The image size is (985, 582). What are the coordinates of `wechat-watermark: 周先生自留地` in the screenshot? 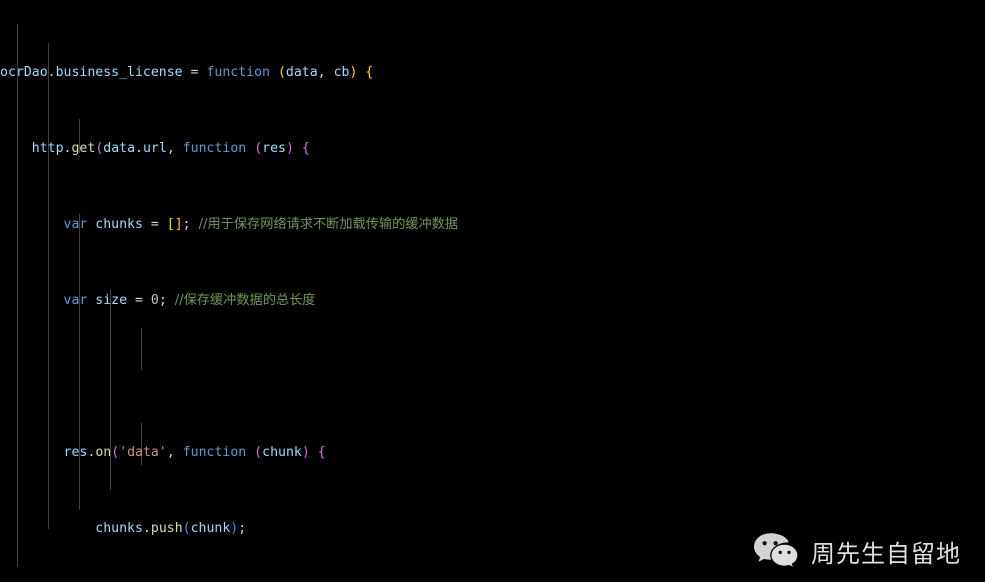 It's located at (857, 551).